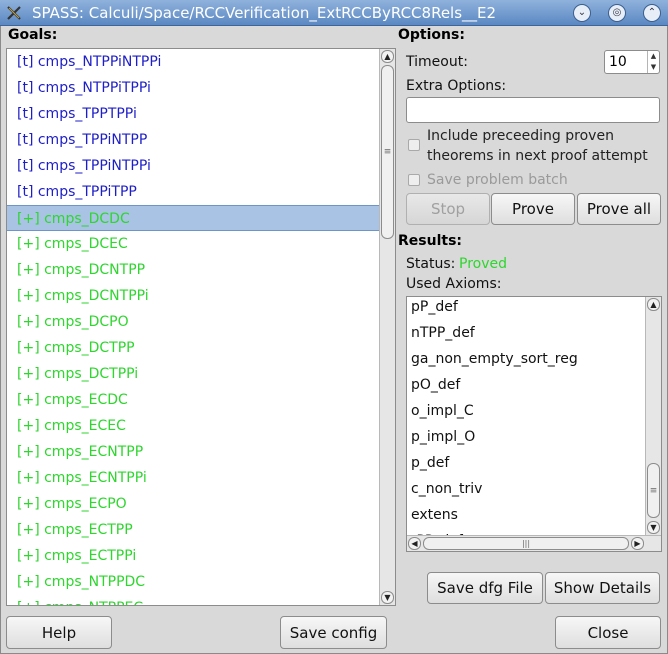 The image size is (668, 654). What do you see at coordinates (431, 35) in the screenshot?
I see `options-label: Options:` at bounding box center [431, 35].